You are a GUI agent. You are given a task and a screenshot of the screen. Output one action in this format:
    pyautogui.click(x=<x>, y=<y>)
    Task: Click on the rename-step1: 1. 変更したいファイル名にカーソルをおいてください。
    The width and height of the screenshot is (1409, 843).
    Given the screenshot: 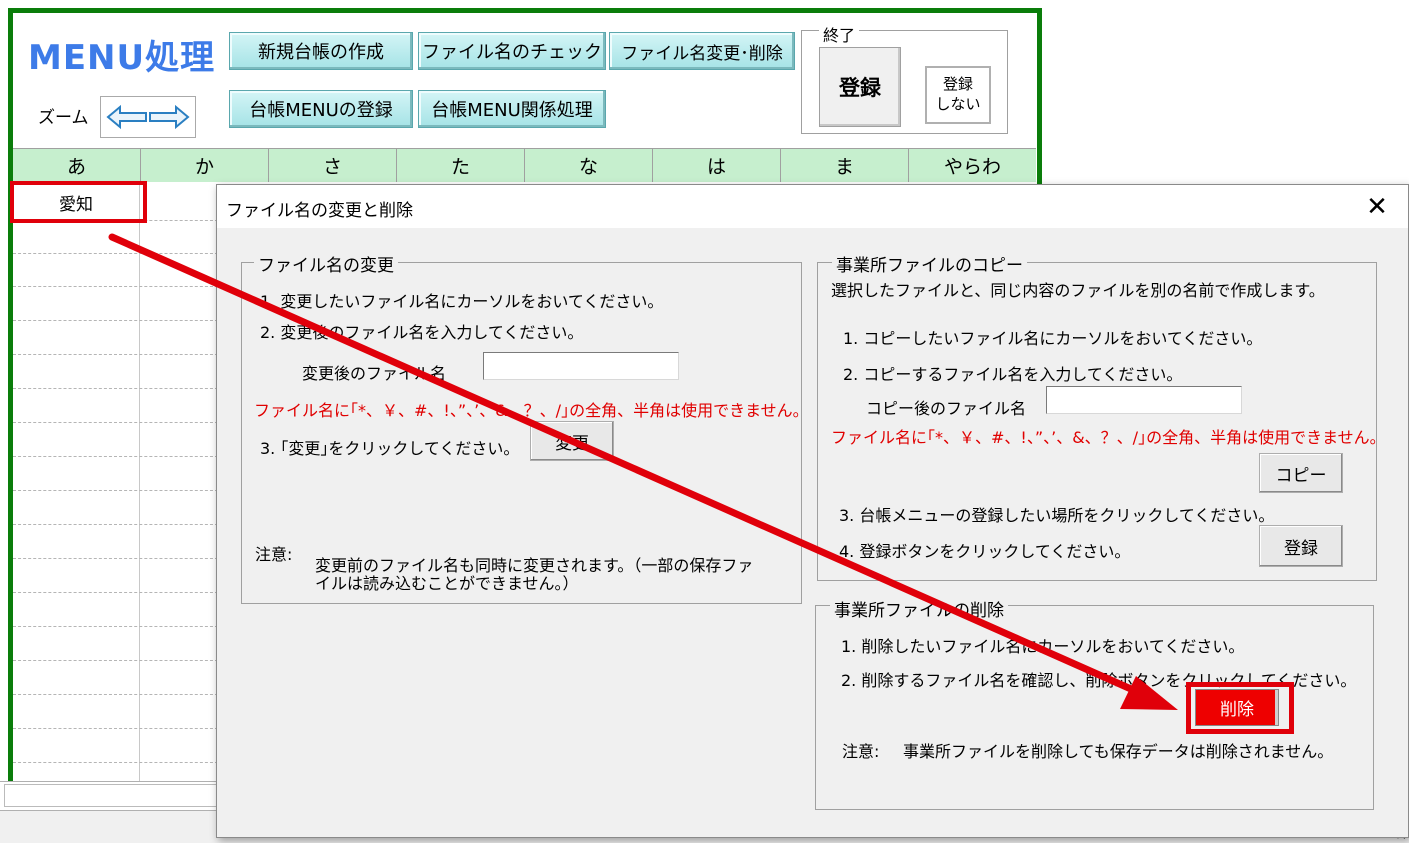 What is the action you would take?
    pyautogui.click(x=462, y=301)
    